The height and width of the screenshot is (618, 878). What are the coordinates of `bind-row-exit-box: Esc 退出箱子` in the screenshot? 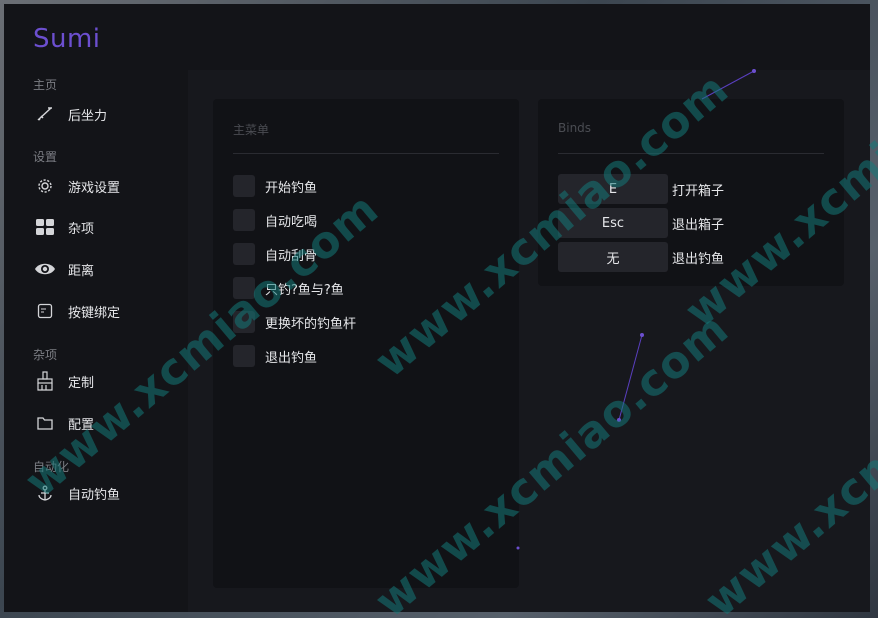 It's located at (641, 223).